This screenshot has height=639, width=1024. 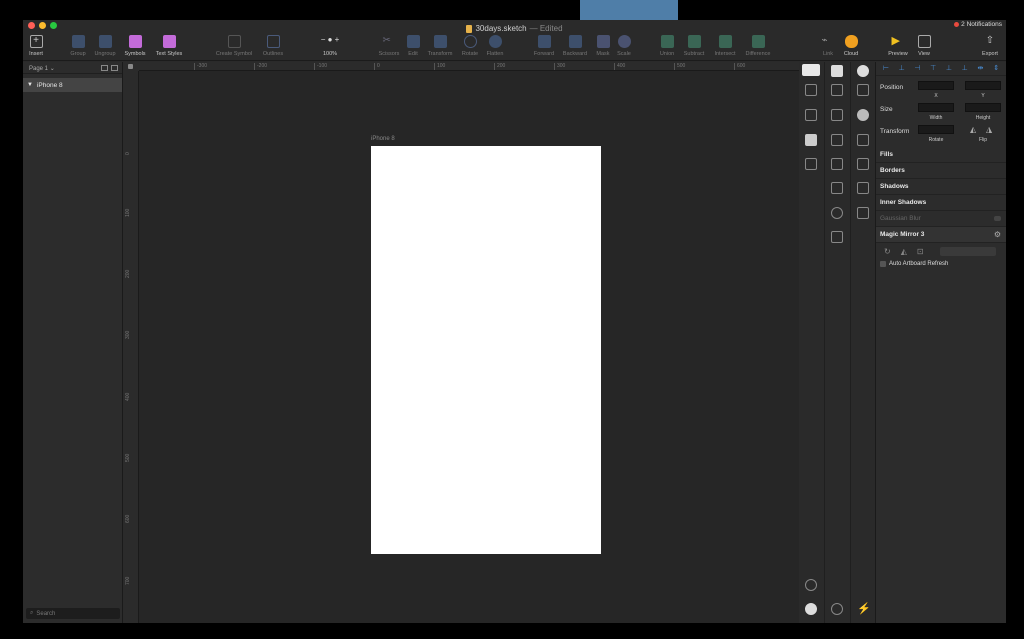 I want to click on height-field, so click(x=983, y=107).